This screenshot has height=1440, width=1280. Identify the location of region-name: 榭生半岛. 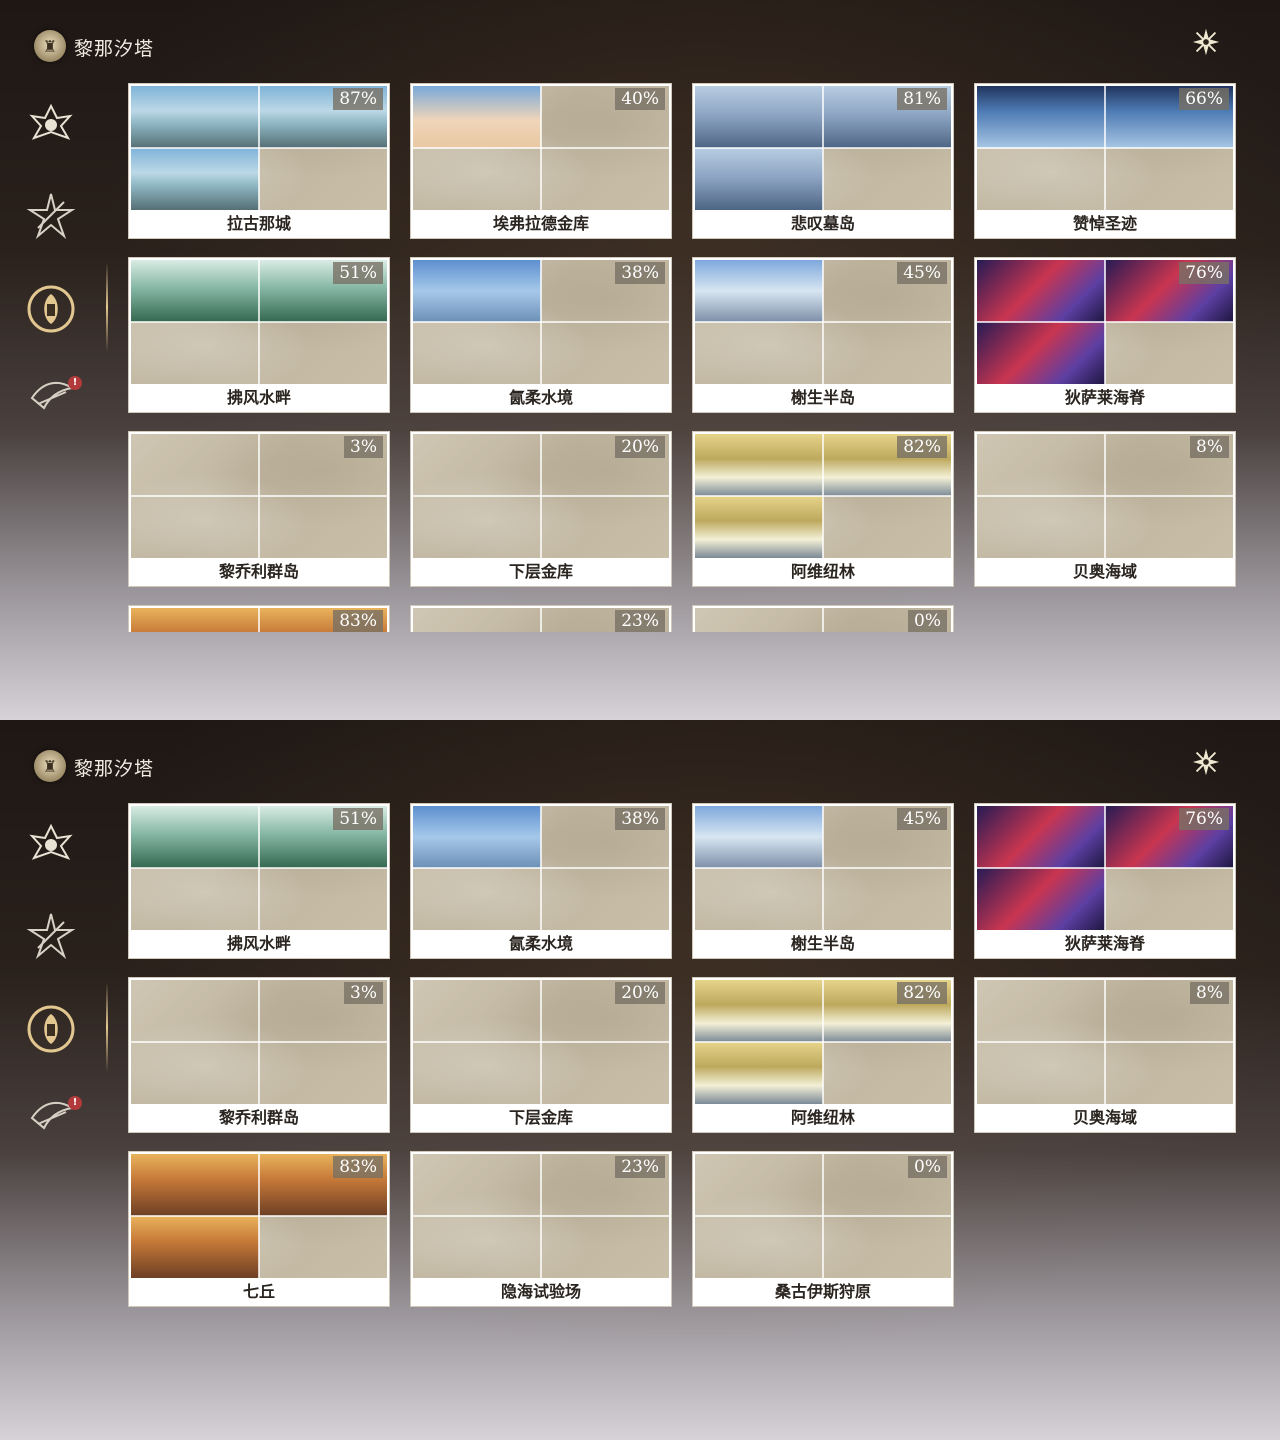
(822, 397).